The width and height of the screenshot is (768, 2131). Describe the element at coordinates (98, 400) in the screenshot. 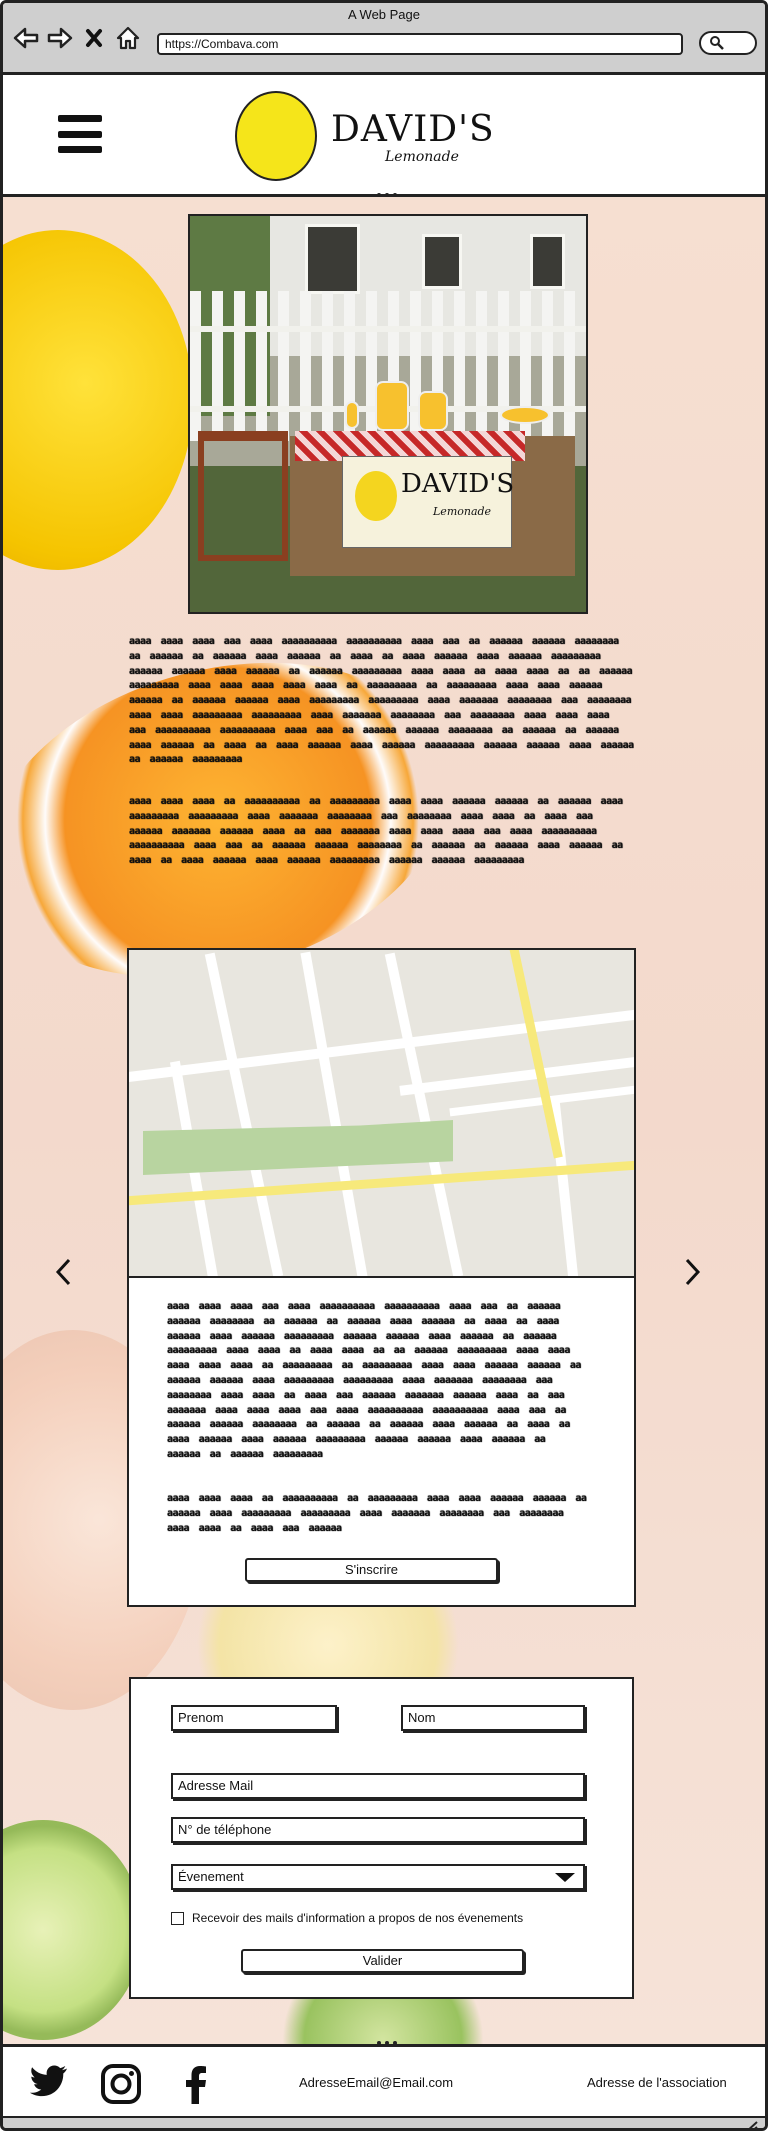

I see `lemon-background-image` at that location.